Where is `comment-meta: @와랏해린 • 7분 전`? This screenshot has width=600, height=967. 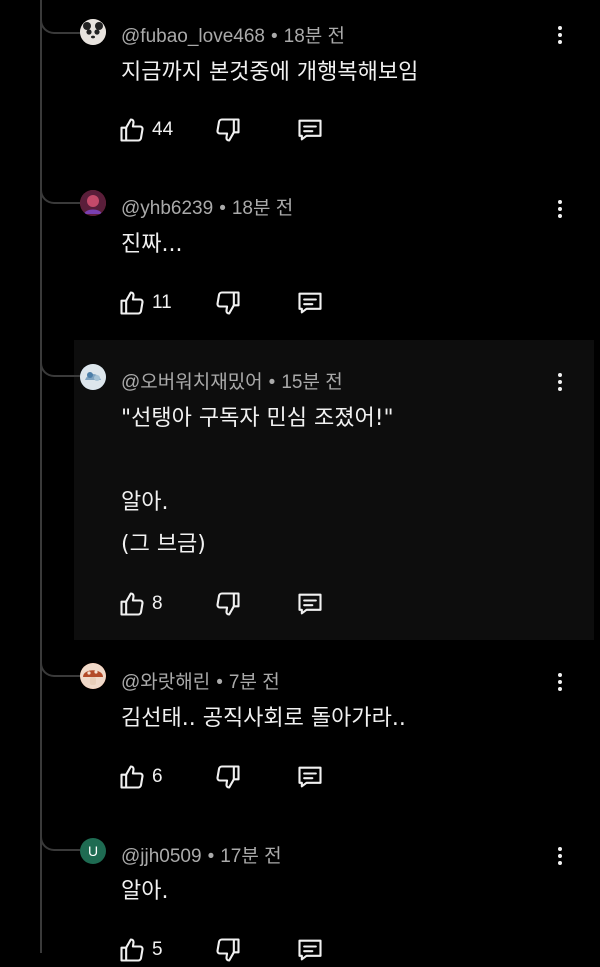 comment-meta: @와랏해린 • 7분 전 is located at coordinates (200, 680).